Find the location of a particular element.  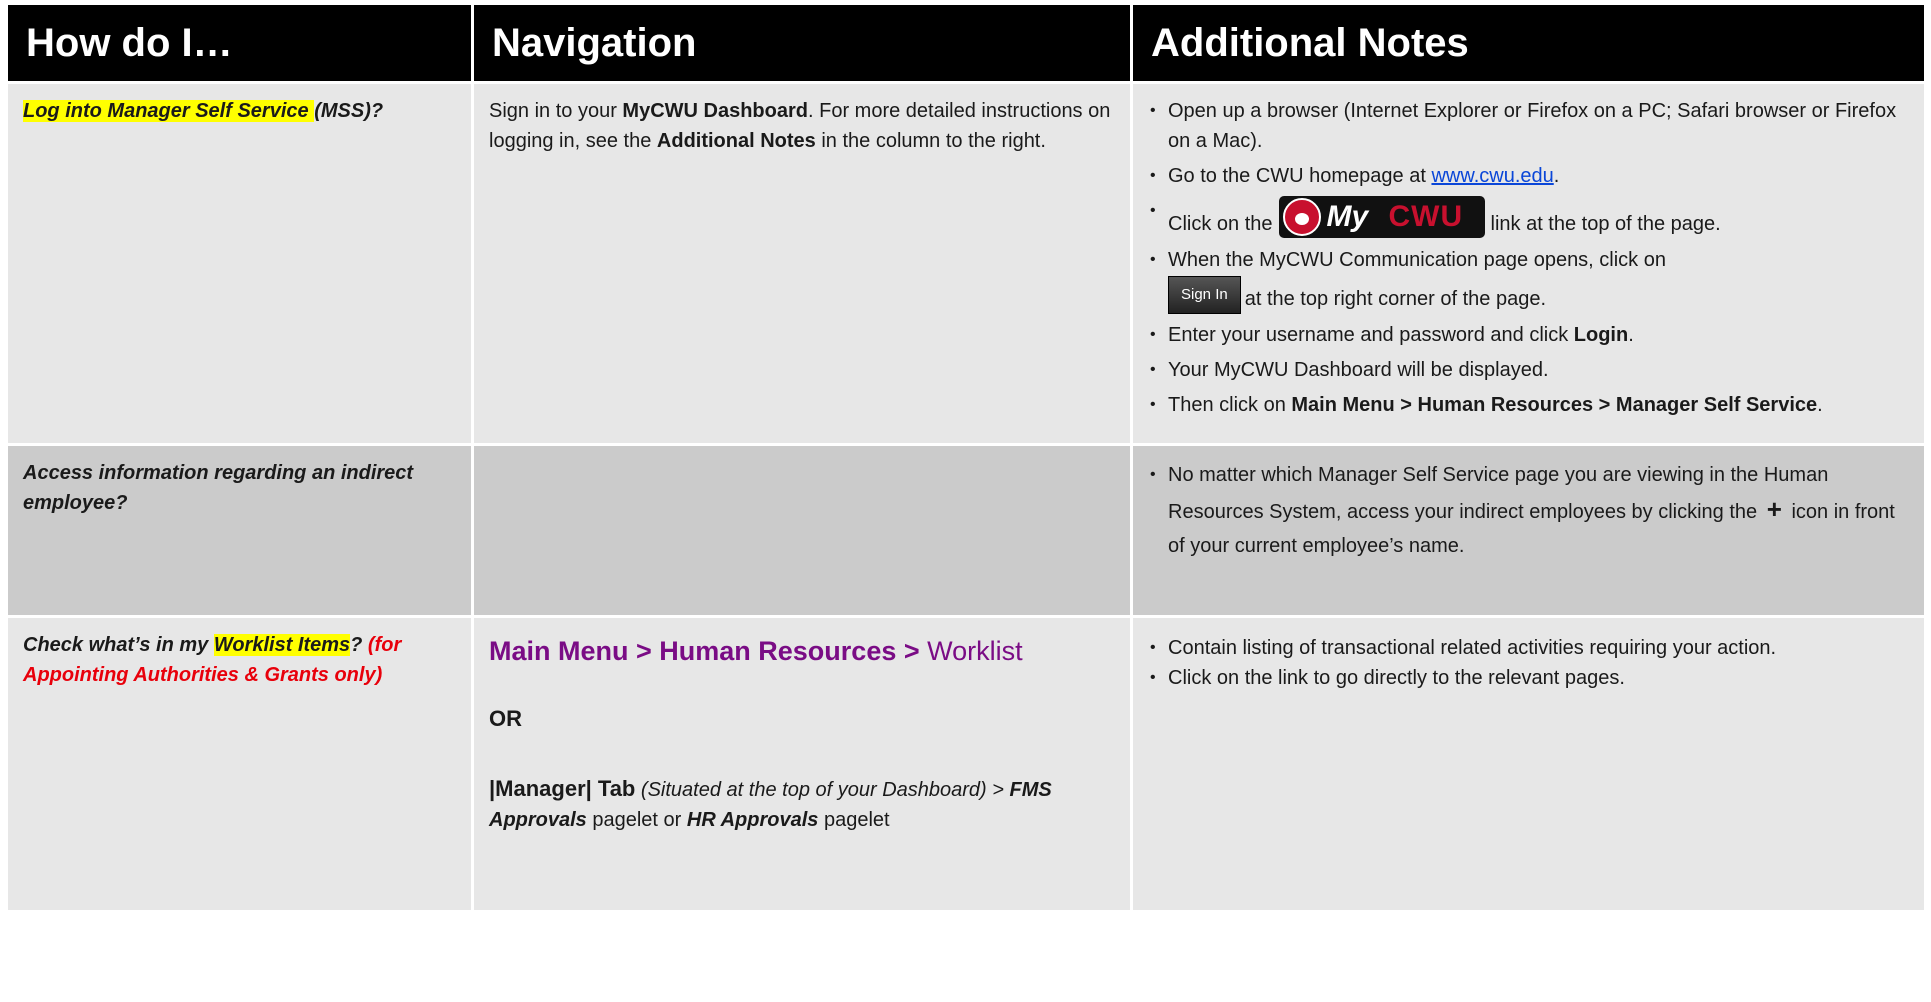

note-text: link at the top of the page. is located at coordinates (1605, 224).